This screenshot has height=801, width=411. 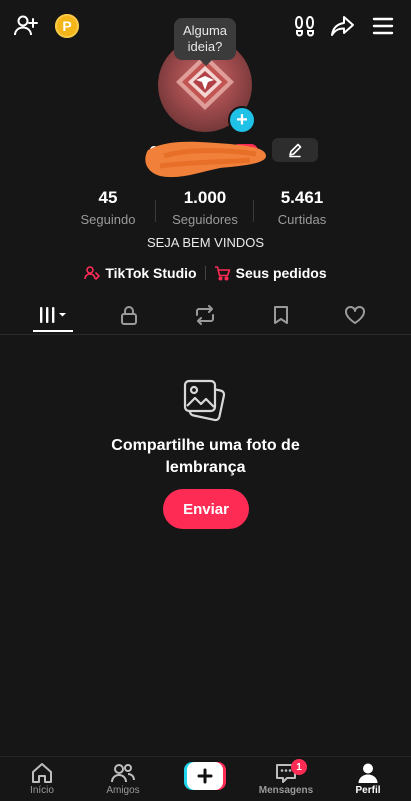 I want to click on cart-icon, so click(x=222, y=273).